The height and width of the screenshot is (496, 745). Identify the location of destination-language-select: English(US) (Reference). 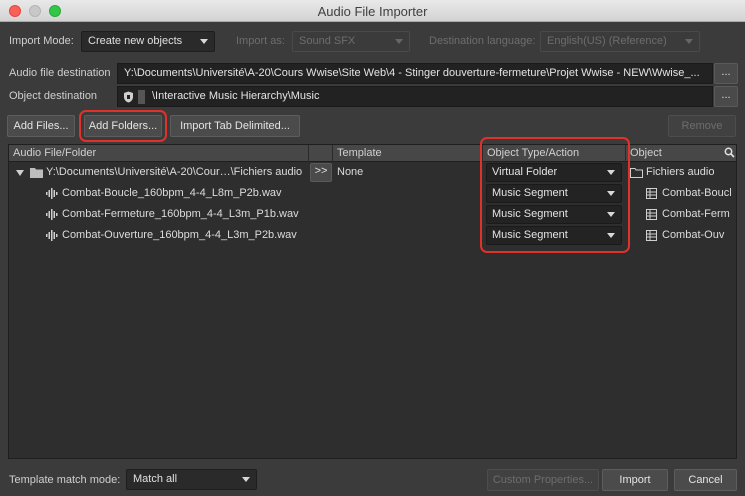
(620, 41).